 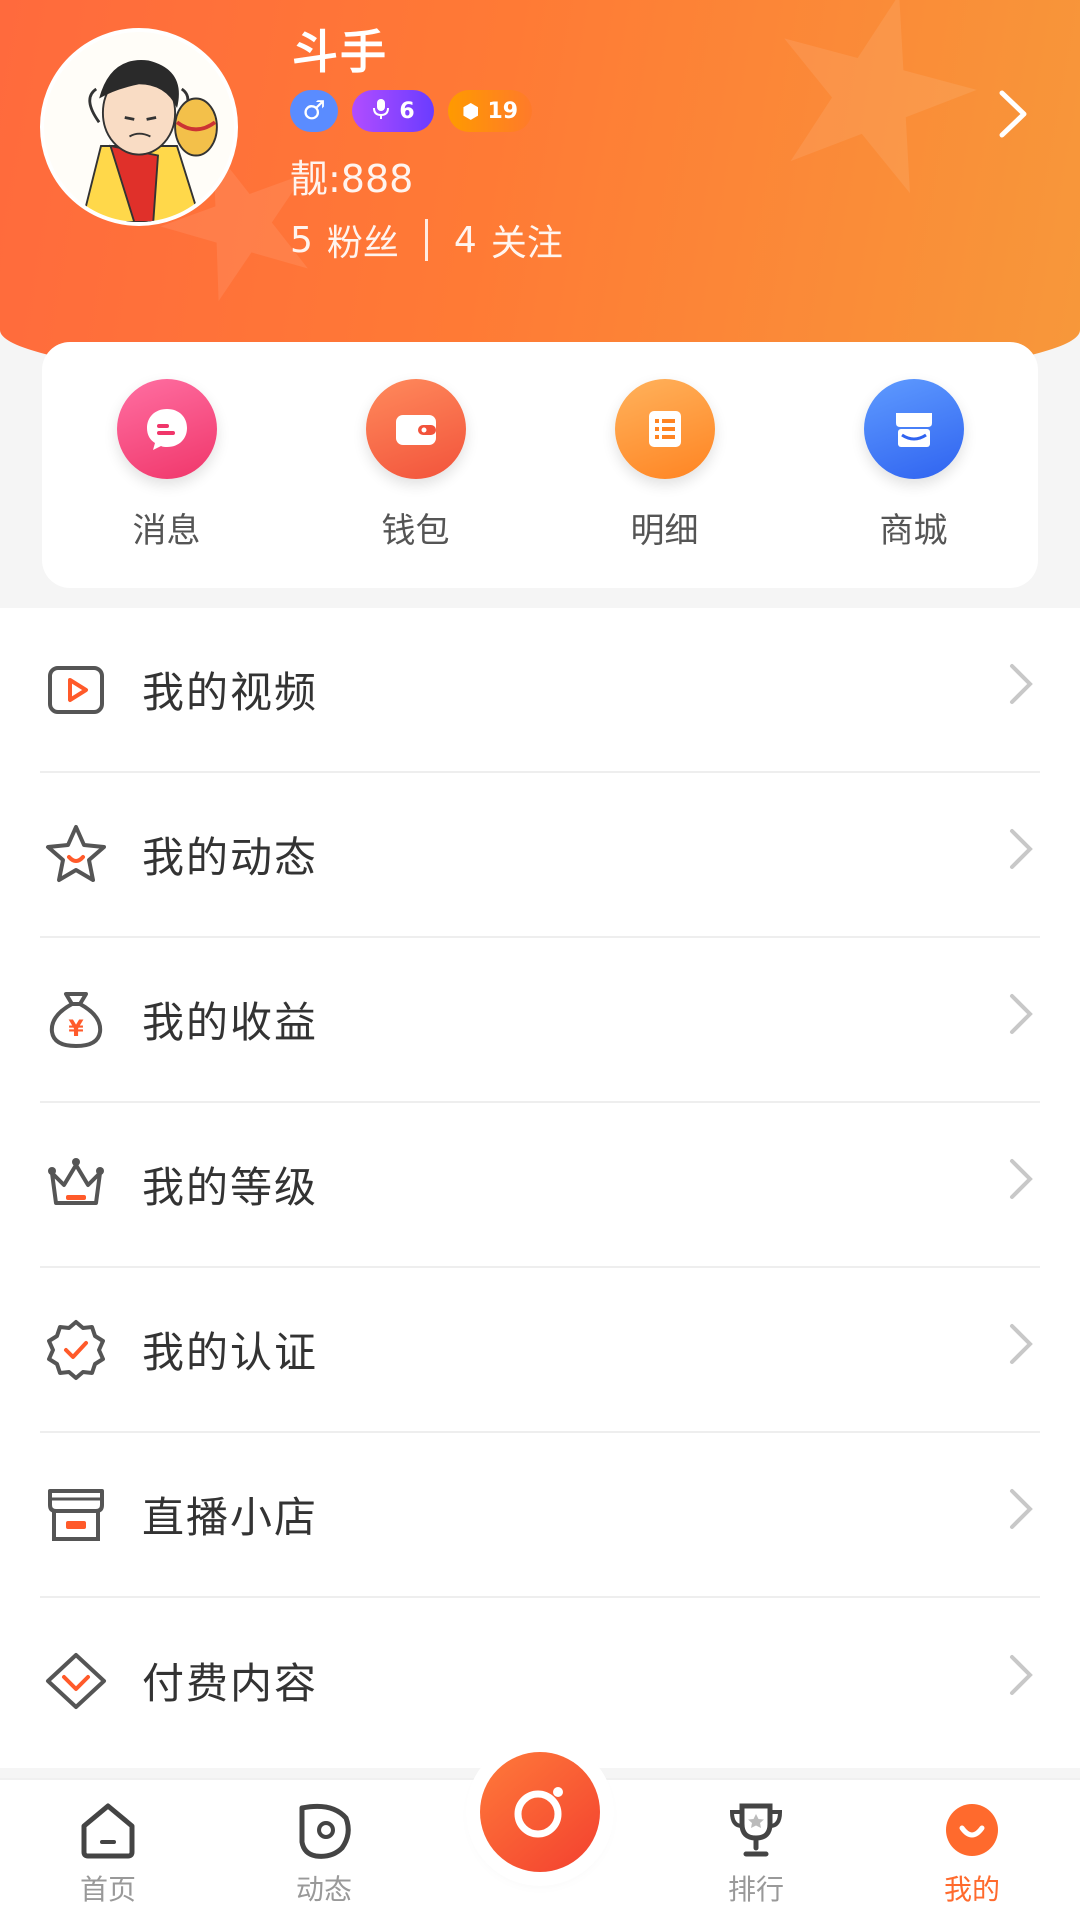 I want to click on menu-item-live-shop: 直播小店, so click(x=540, y=1515).